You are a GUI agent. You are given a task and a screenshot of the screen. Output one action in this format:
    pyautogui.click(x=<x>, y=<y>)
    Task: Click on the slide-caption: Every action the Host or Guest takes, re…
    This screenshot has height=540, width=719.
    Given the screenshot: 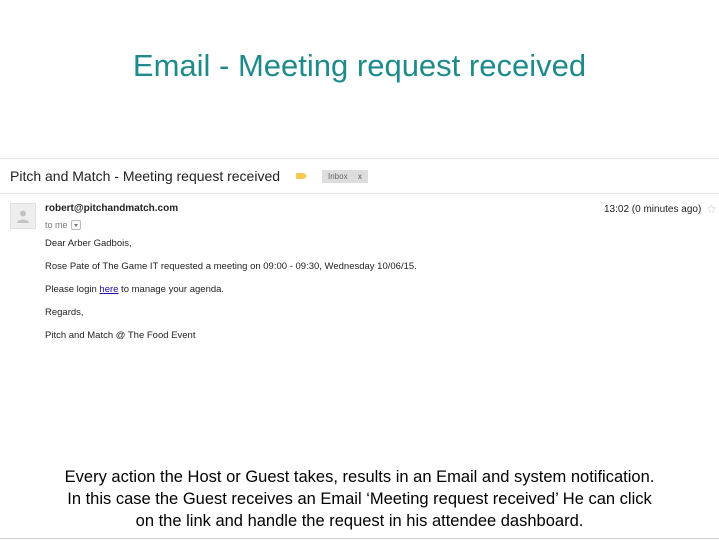 What is the action you would take?
    pyautogui.click(x=359, y=499)
    